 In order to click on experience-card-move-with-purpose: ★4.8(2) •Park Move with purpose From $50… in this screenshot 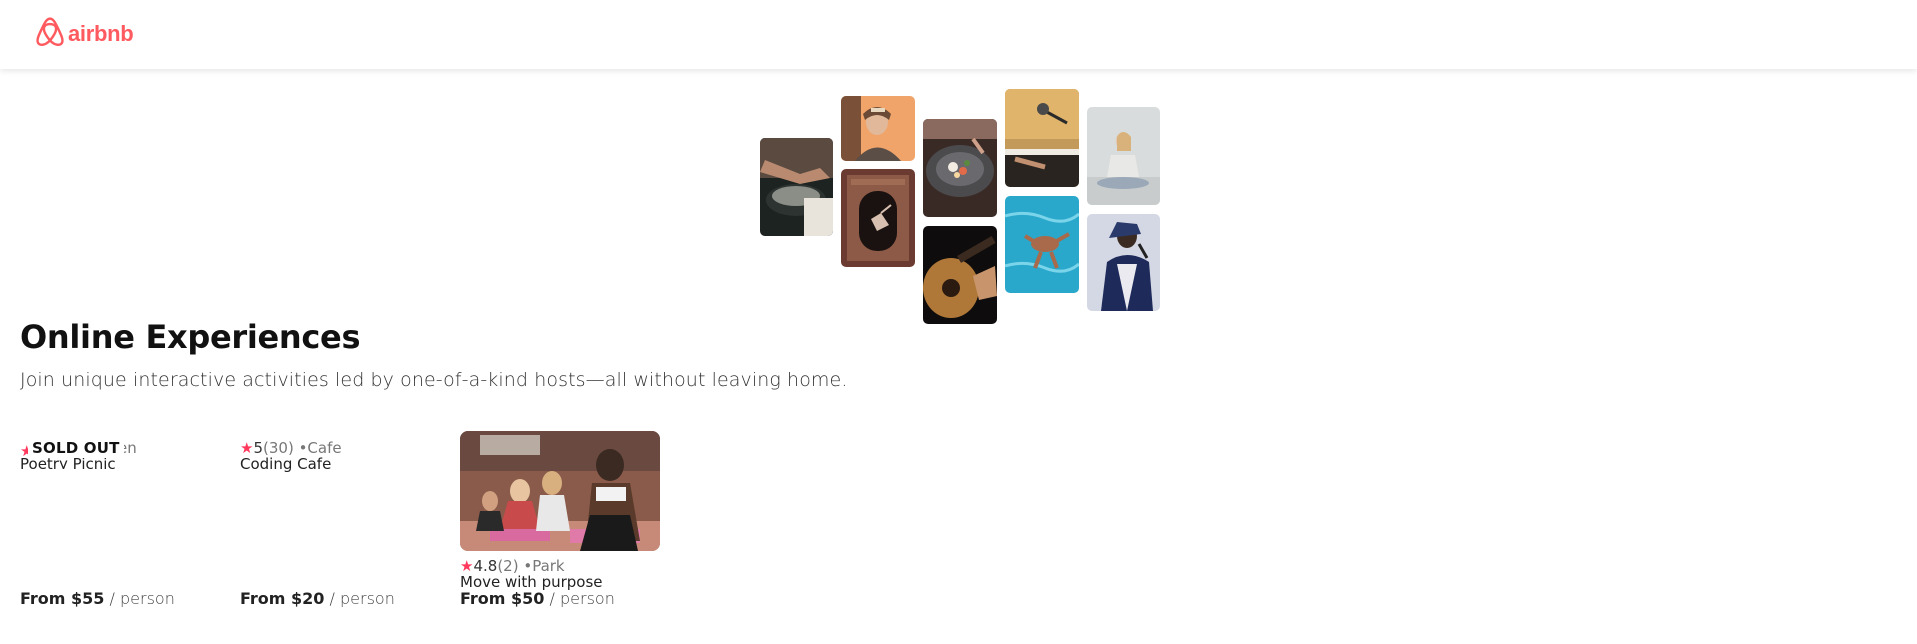, I will do `click(560, 521)`.